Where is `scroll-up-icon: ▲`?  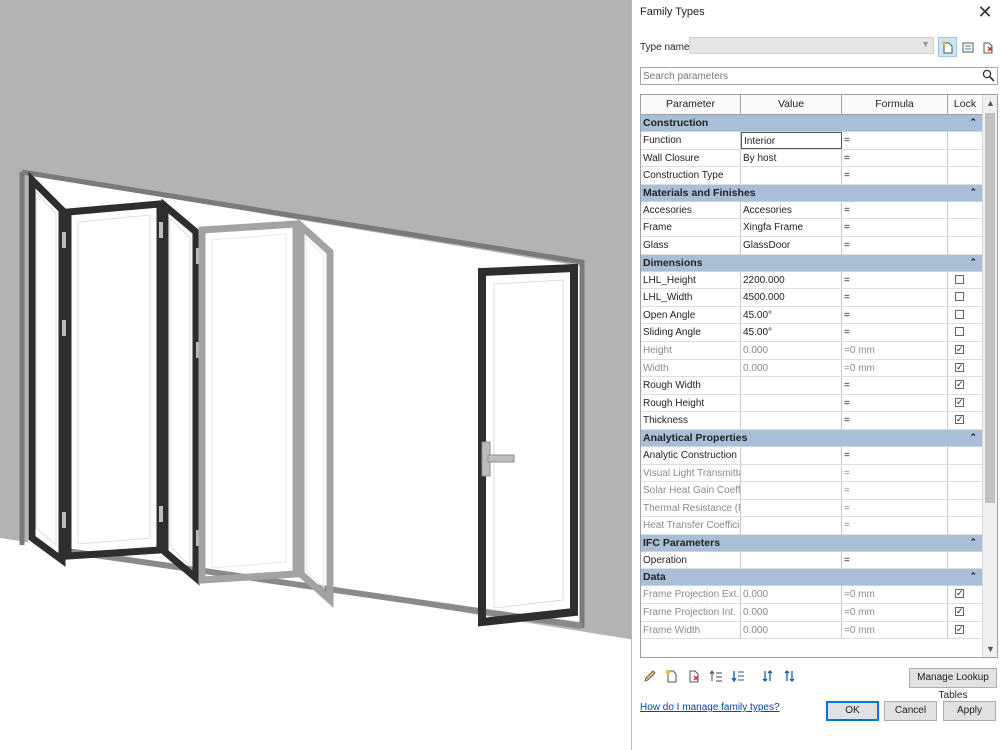 scroll-up-icon: ▲ is located at coordinates (990, 103).